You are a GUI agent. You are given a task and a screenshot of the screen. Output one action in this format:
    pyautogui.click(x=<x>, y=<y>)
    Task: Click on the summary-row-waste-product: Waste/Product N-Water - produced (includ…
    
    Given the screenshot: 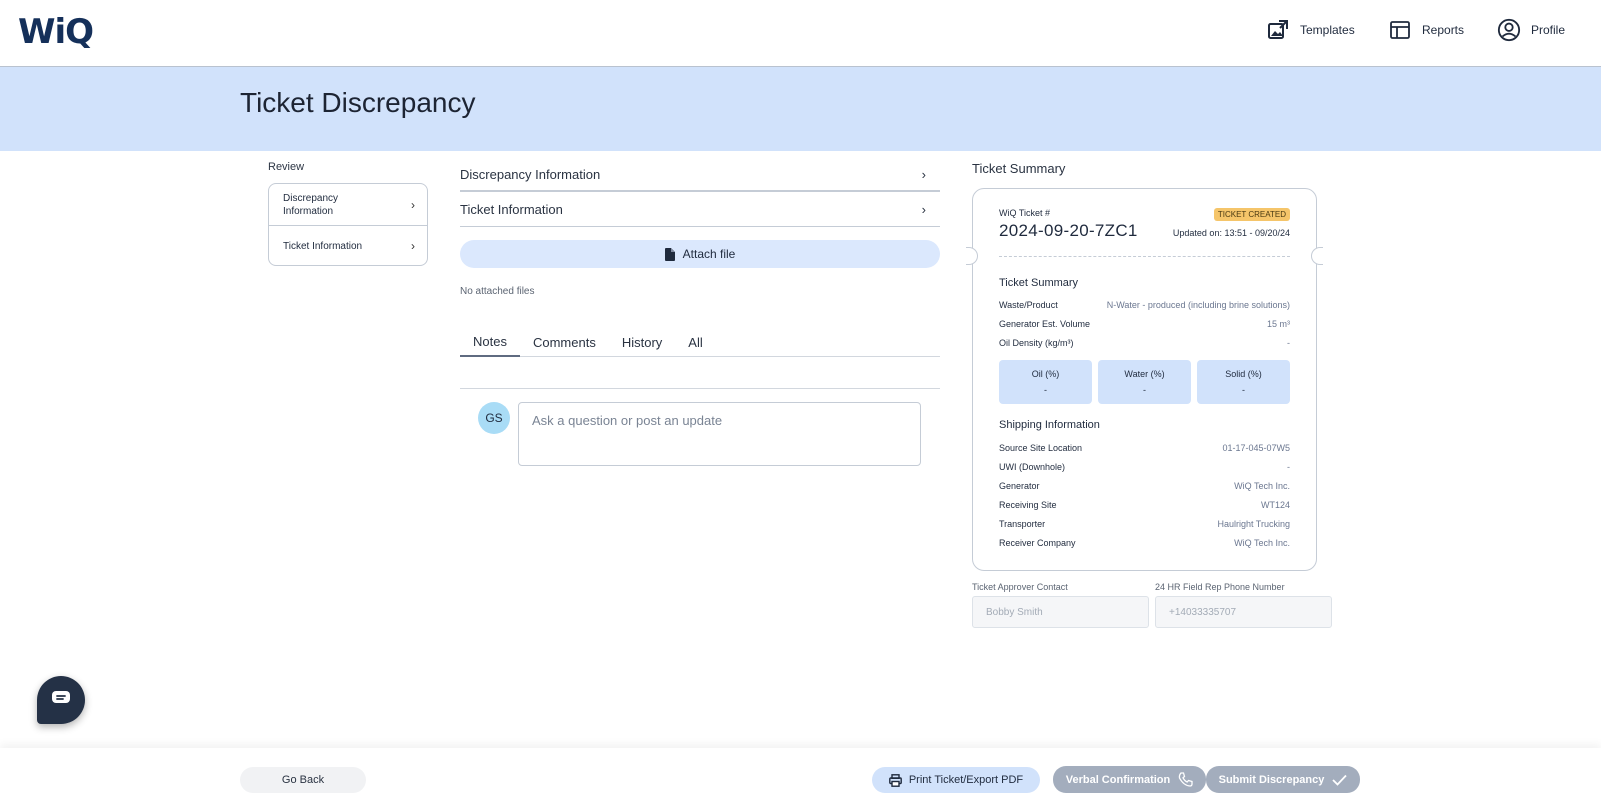 What is the action you would take?
    pyautogui.click(x=1144, y=305)
    